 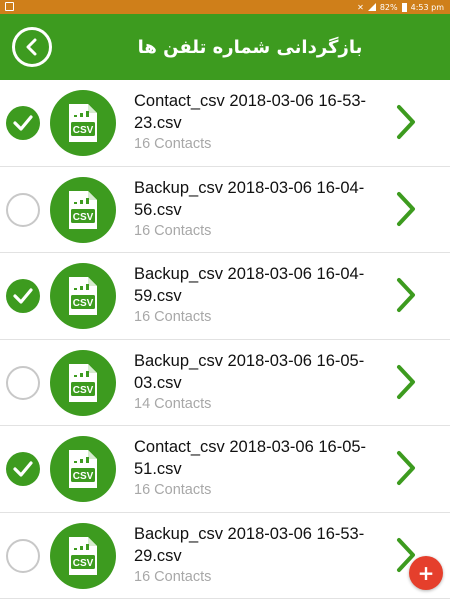 What do you see at coordinates (427, 7) in the screenshot?
I see `status-time: 4:53 pm` at bounding box center [427, 7].